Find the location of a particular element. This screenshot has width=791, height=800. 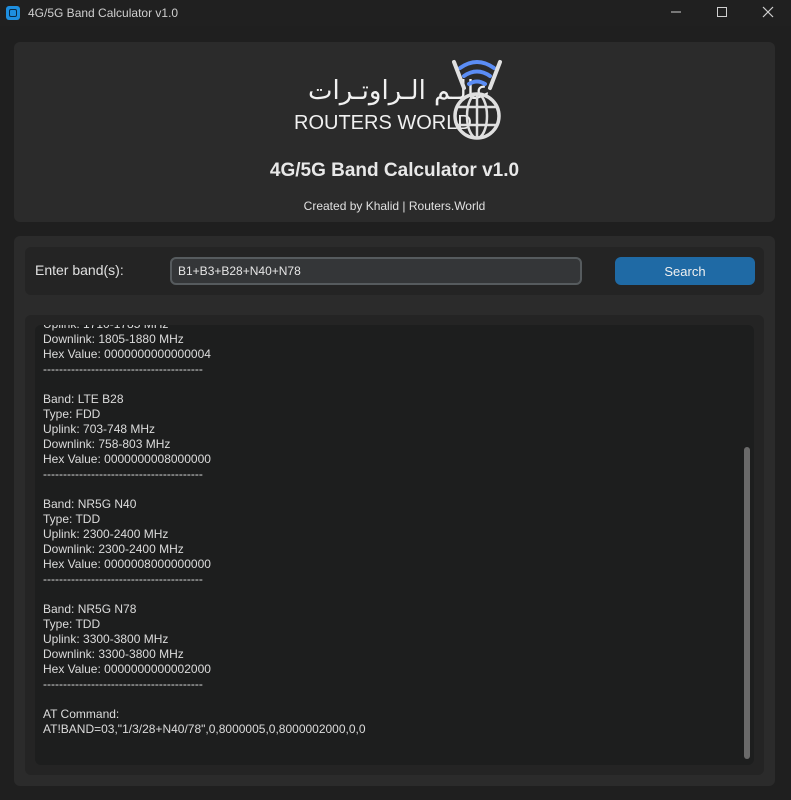

maximize-button is located at coordinates (722, 12).